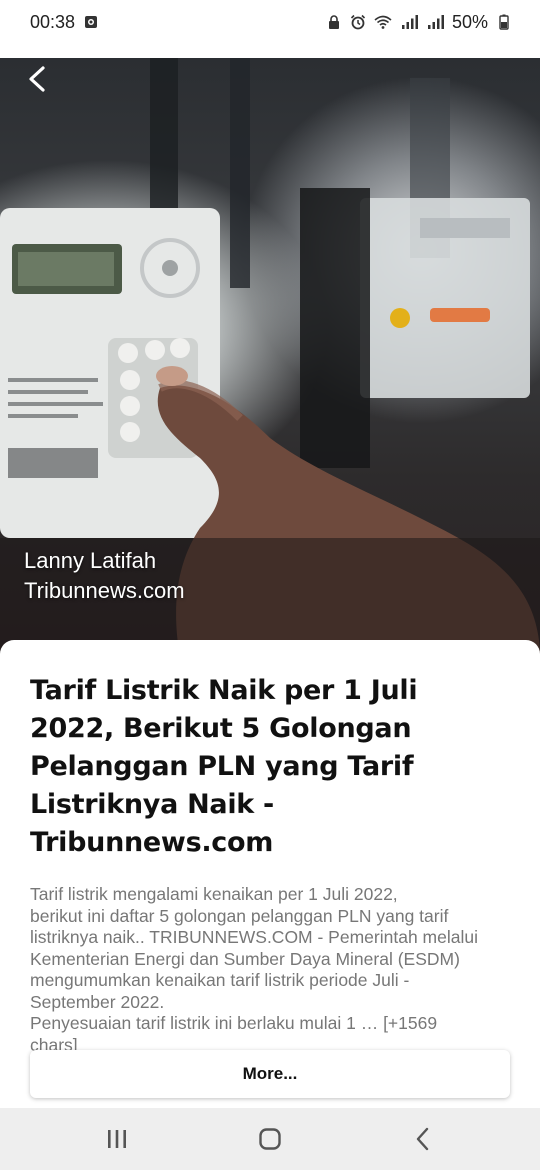  I want to click on status-right: 50%, so click(419, 22).